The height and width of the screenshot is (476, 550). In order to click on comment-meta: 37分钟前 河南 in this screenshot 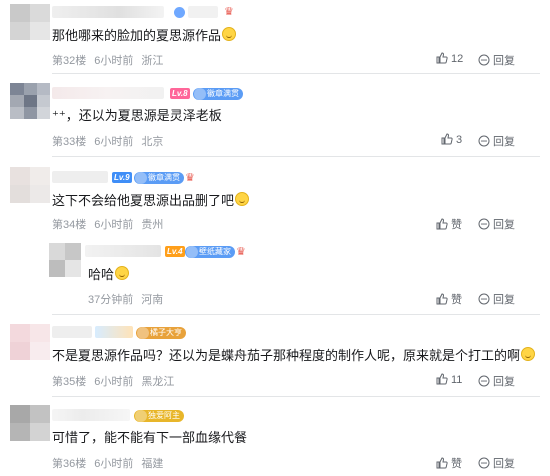, I will do `click(129, 299)`.